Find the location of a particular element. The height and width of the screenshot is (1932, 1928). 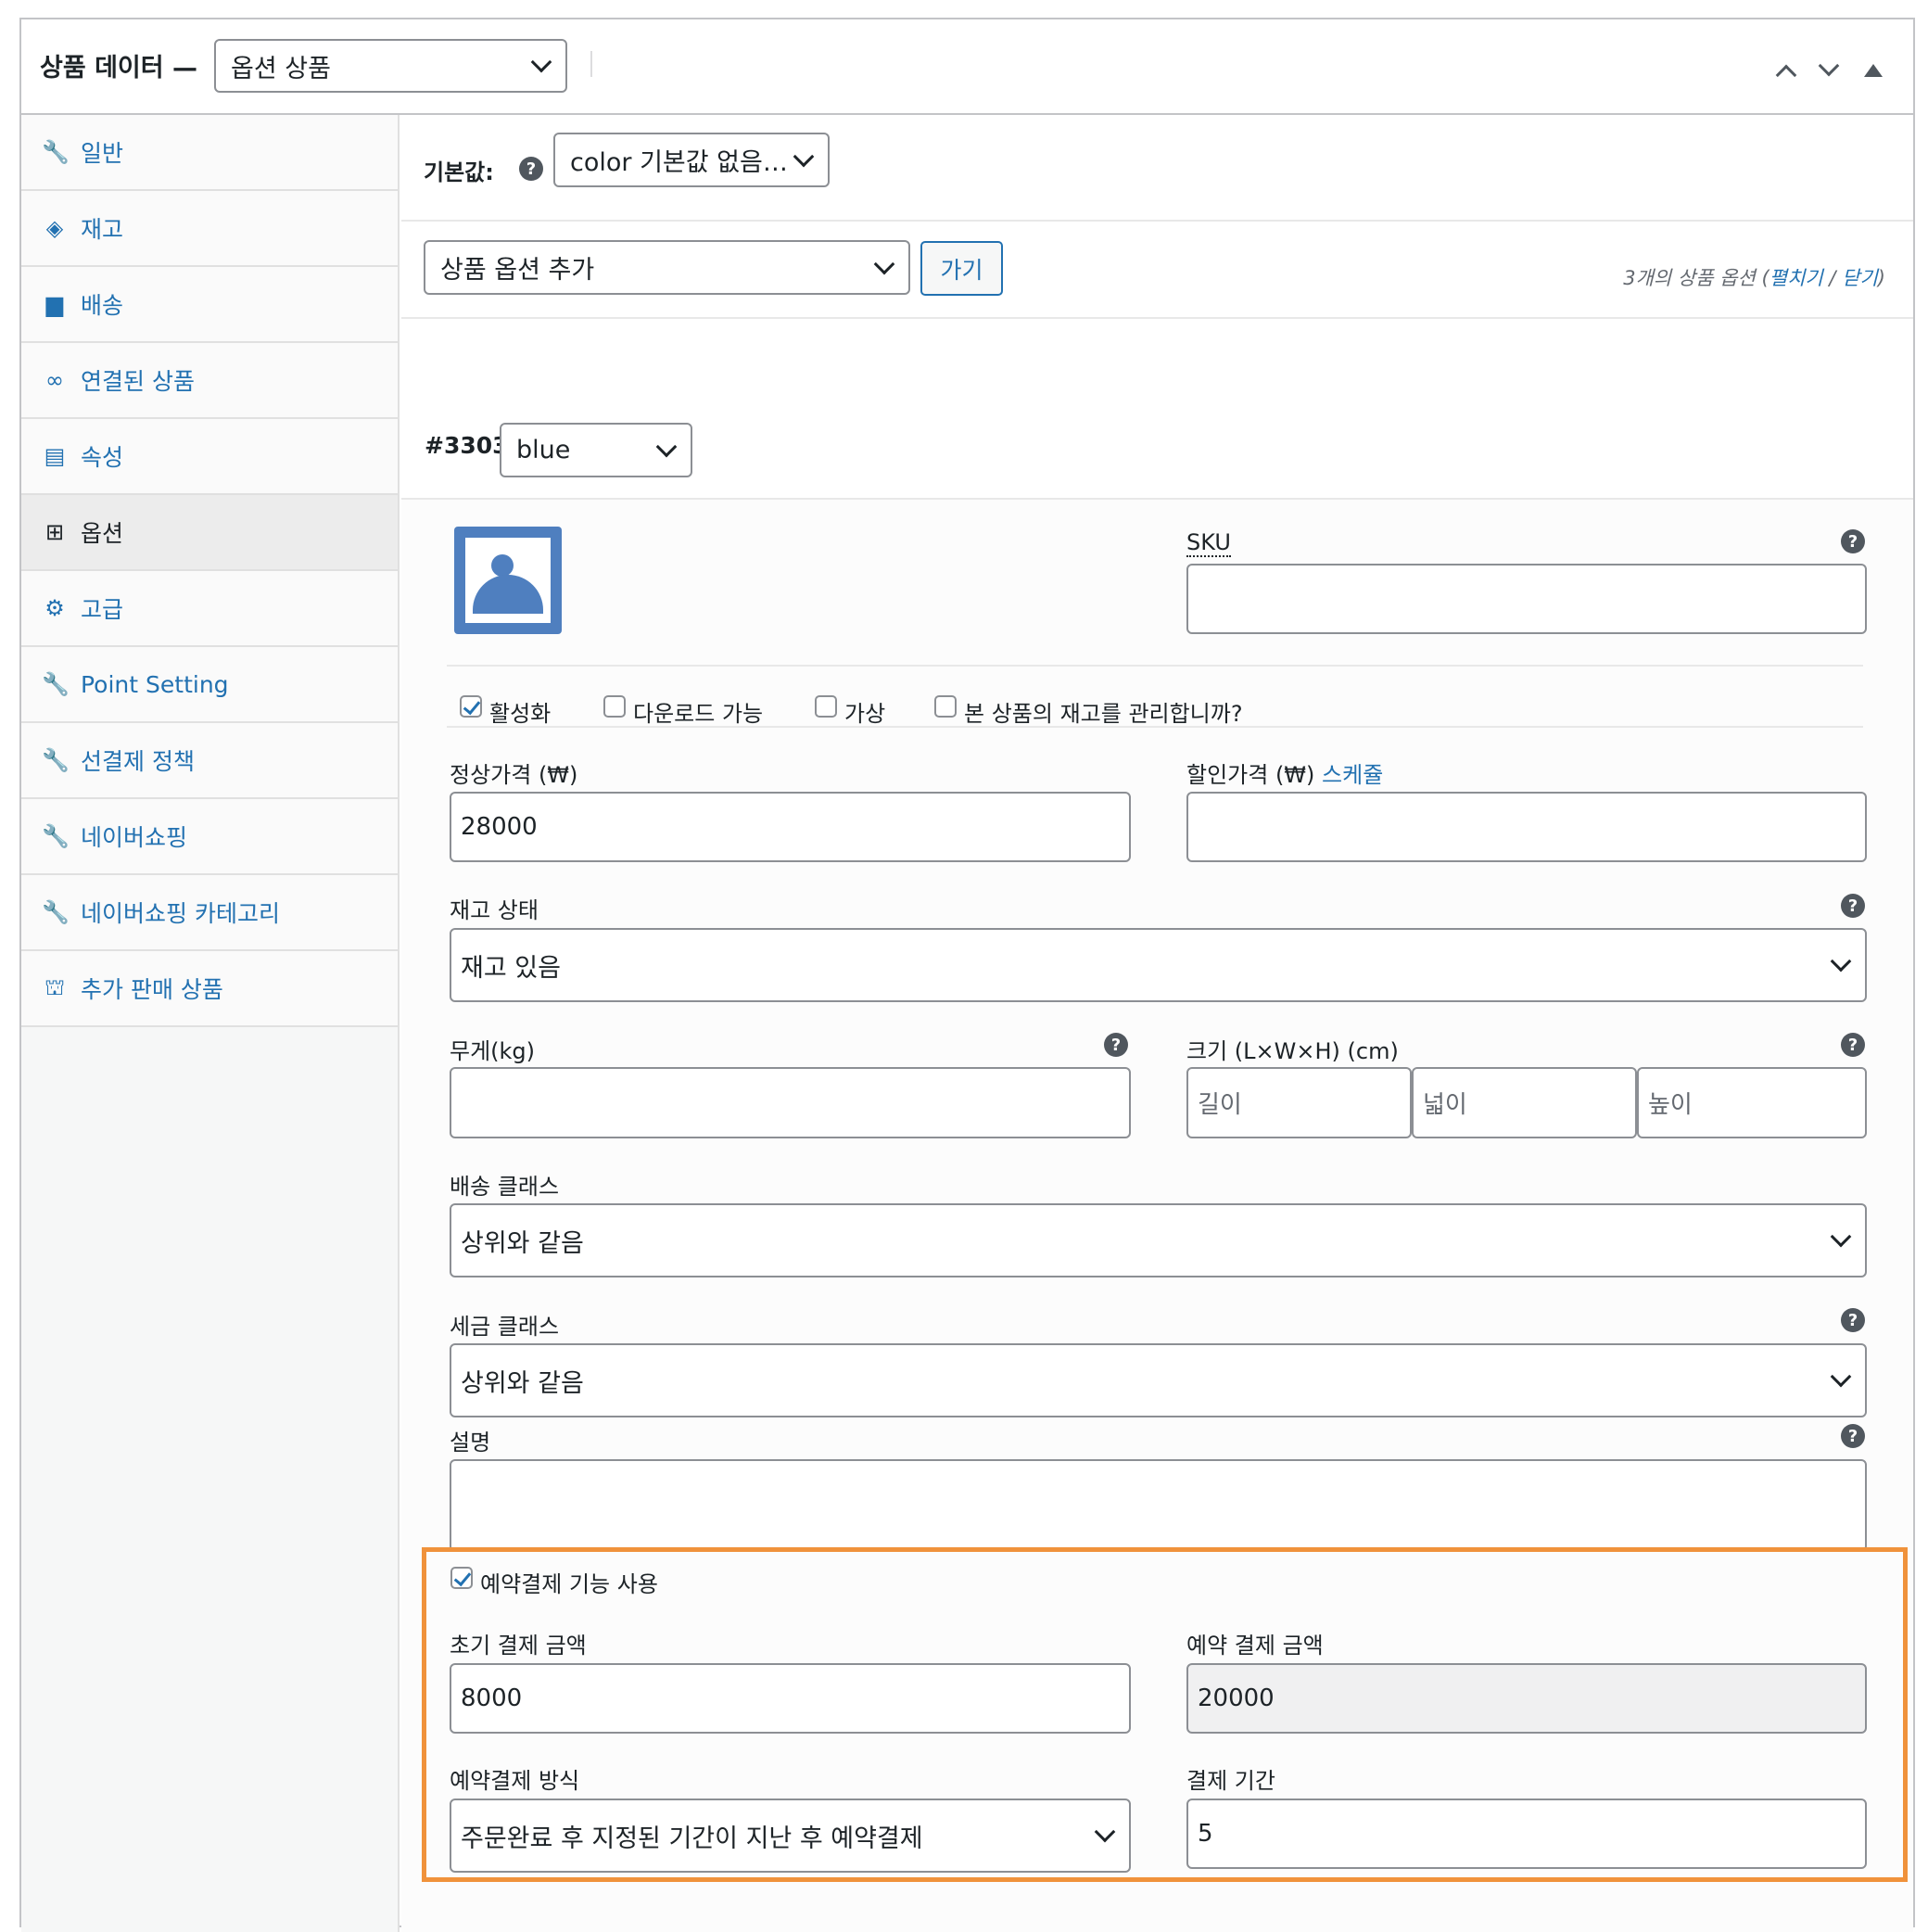

expand-link: 펼치기 is located at coordinates (1796, 278).